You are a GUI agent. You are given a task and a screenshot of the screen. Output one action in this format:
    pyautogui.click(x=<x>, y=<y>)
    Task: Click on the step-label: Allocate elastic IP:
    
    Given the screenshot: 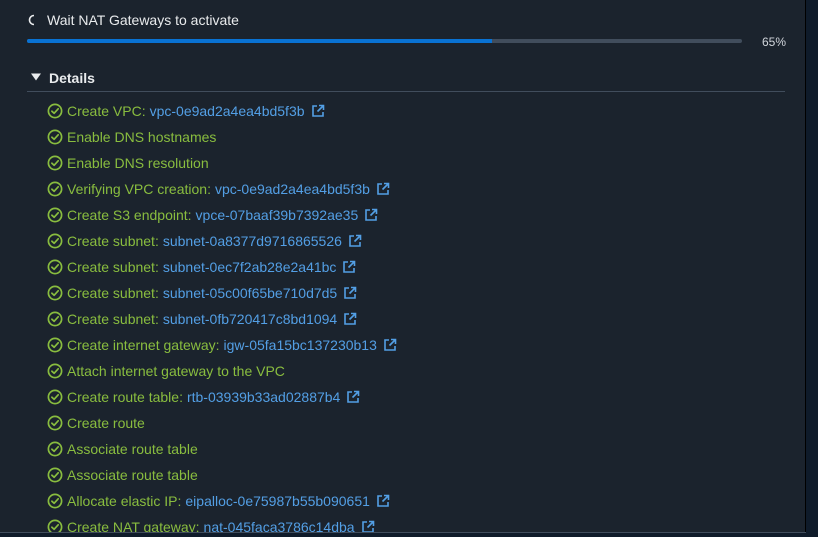 What is the action you would take?
    pyautogui.click(x=124, y=501)
    